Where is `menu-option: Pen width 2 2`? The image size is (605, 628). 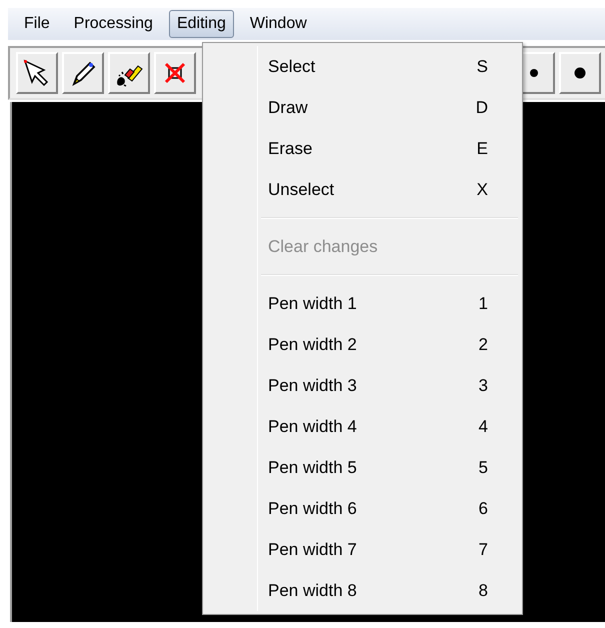
menu-option: Pen width 2 2 is located at coordinates (362, 344).